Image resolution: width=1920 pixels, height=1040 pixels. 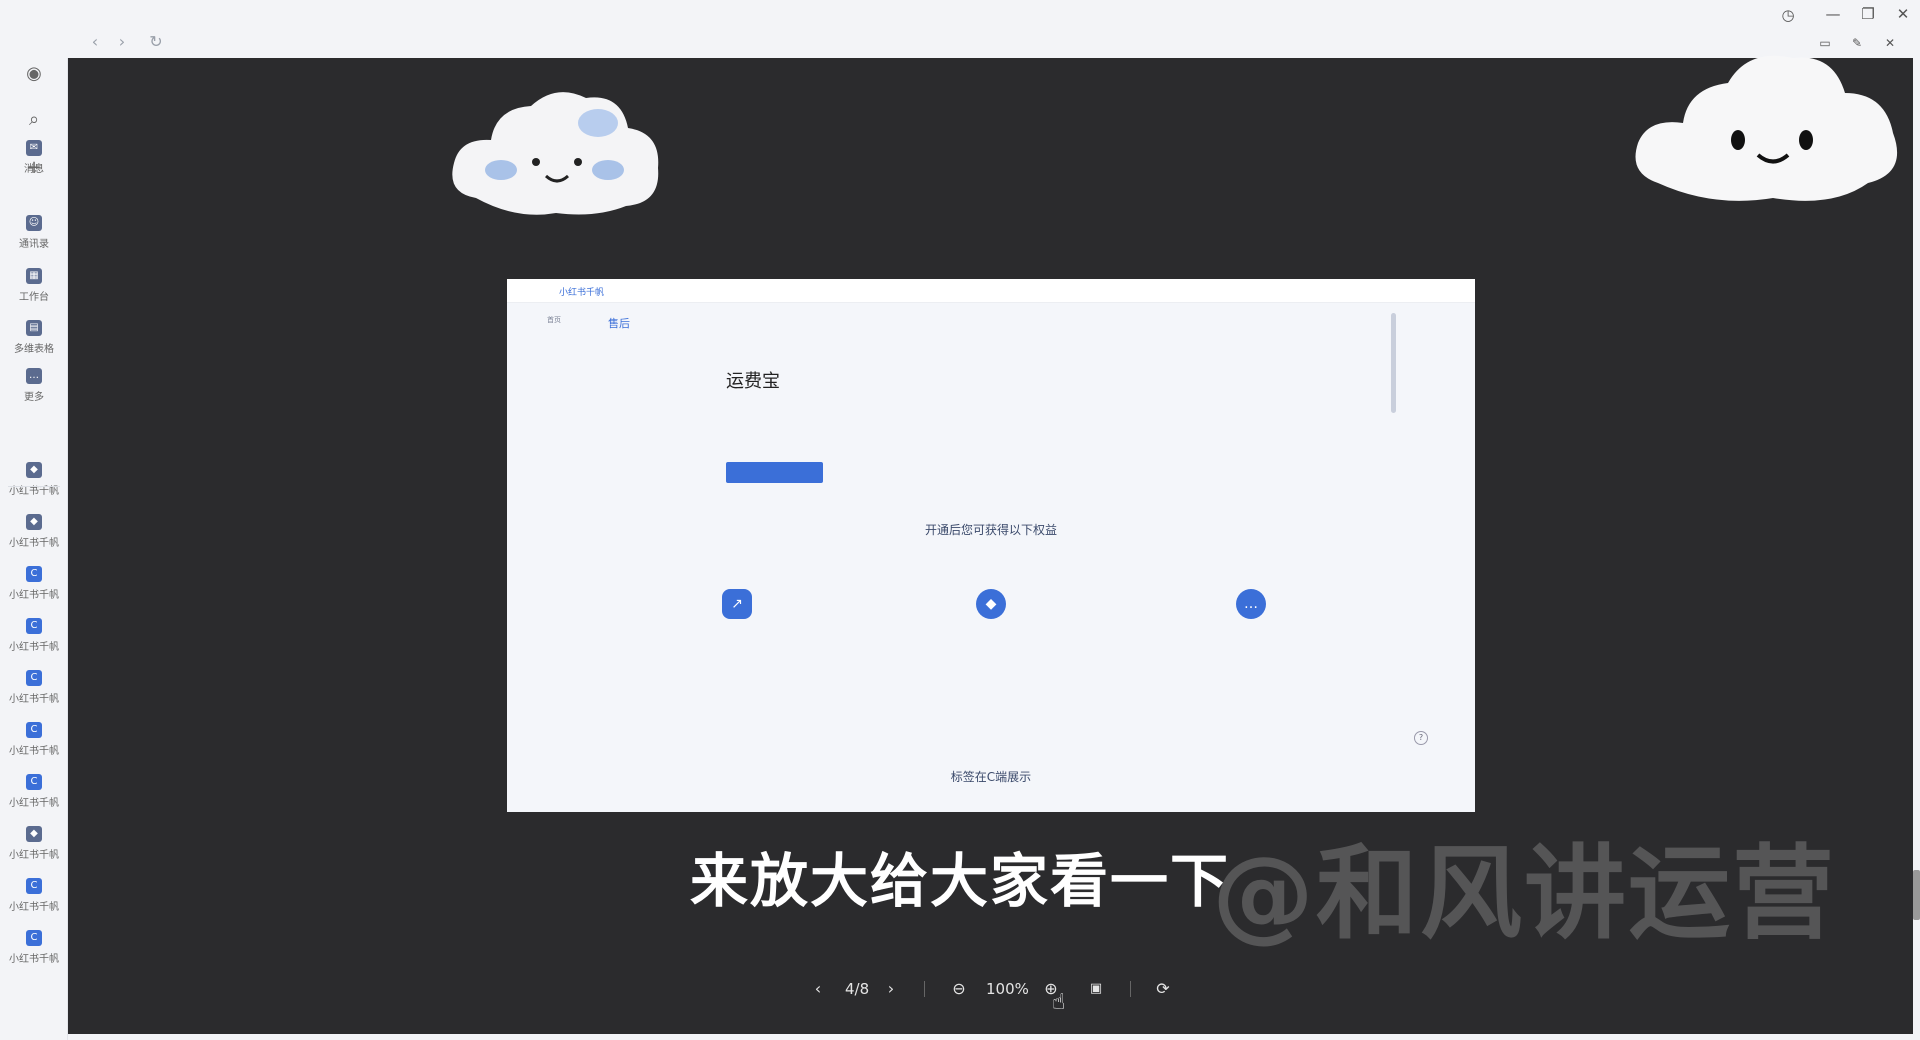 What do you see at coordinates (34, 391) in the screenshot?
I see `sidebar-item: … 更多` at bounding box center [34, 391].